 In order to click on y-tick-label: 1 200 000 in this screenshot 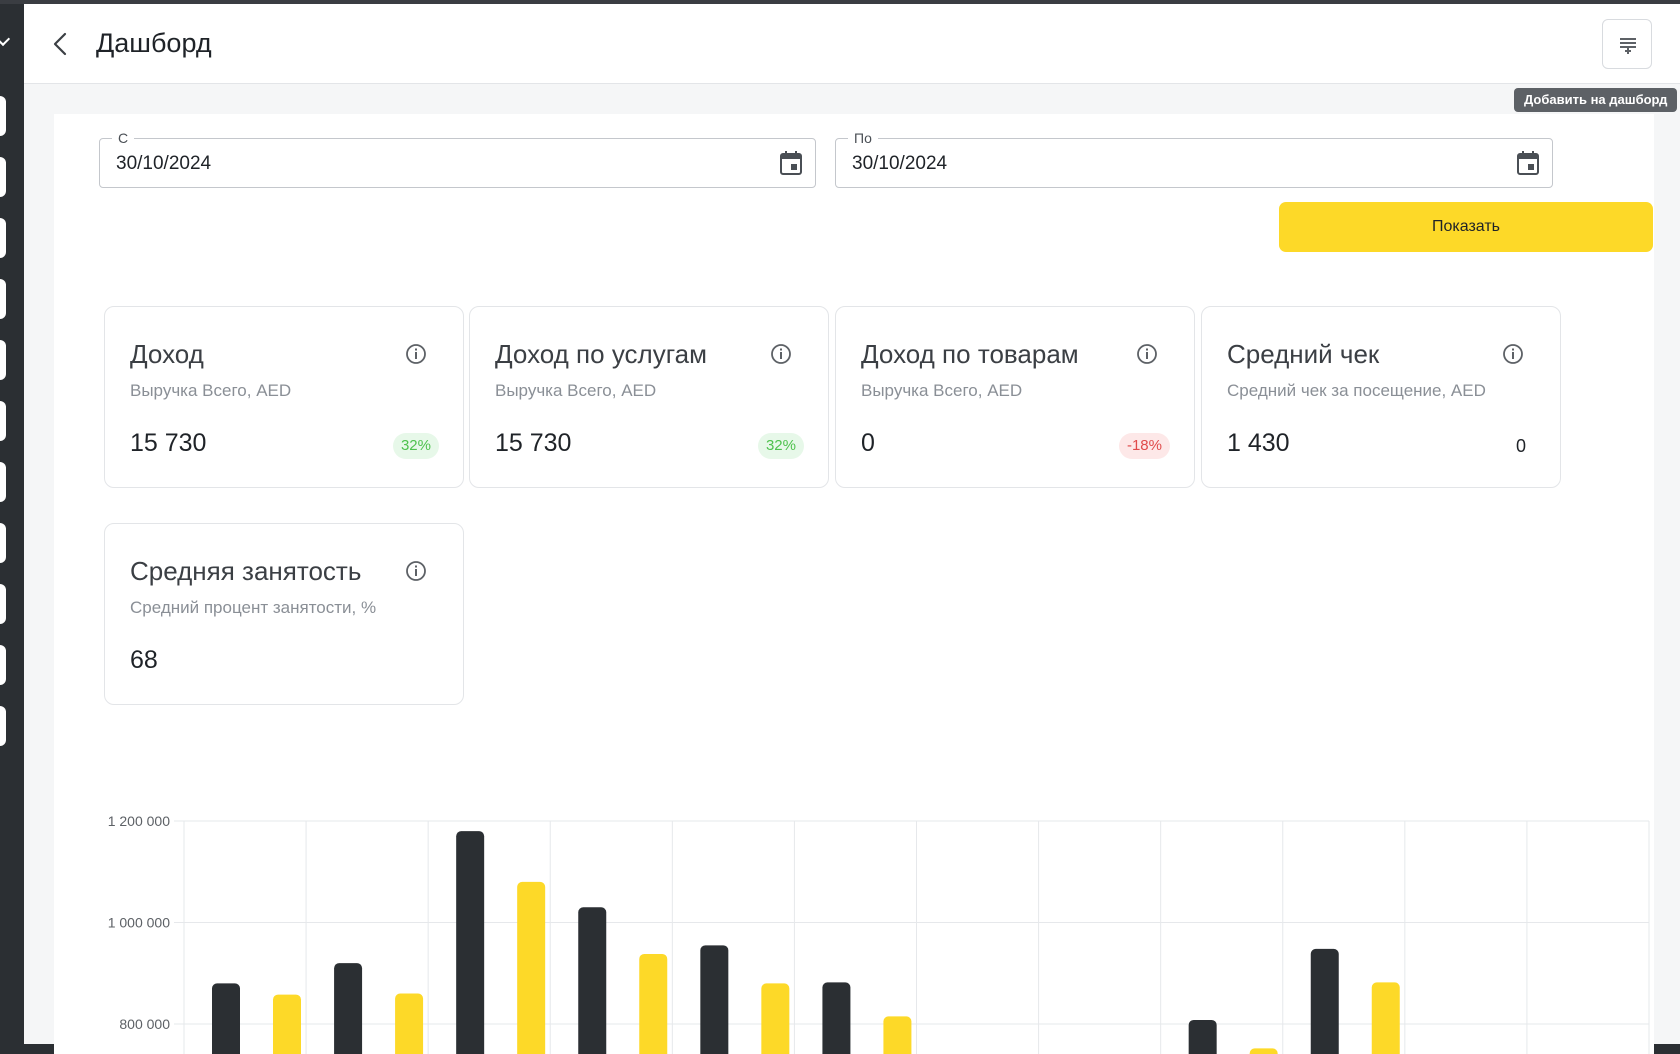, I will do `click(139, 821)`.